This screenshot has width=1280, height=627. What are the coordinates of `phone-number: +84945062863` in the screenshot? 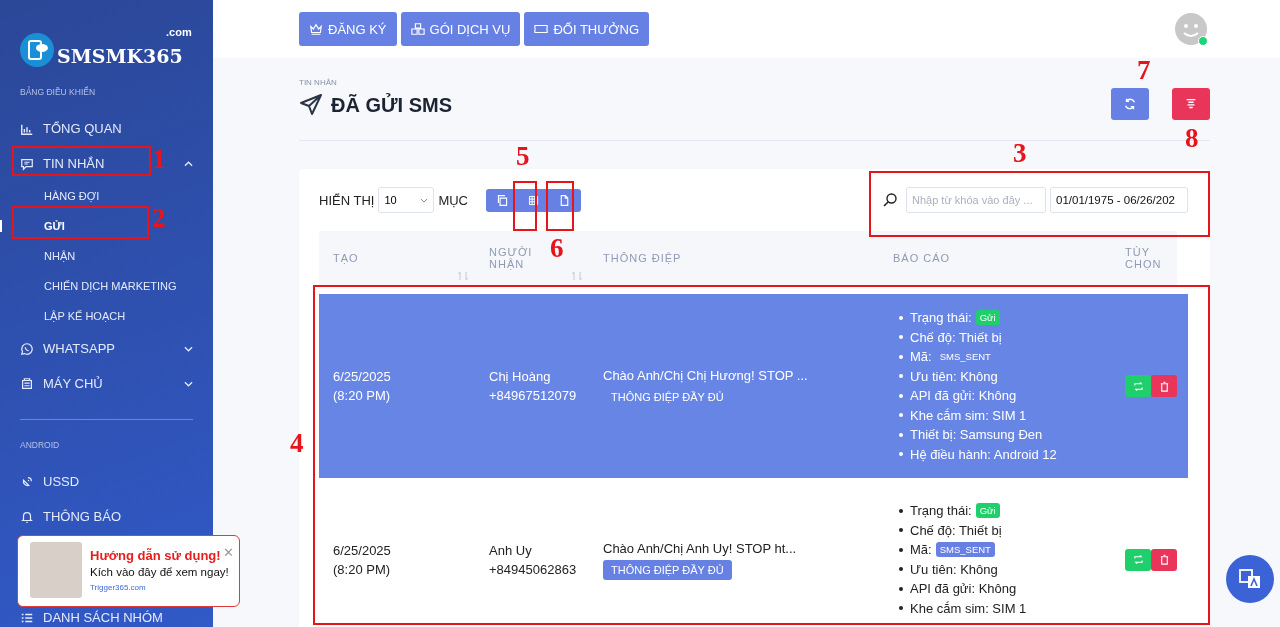 It's located at (533, 569).